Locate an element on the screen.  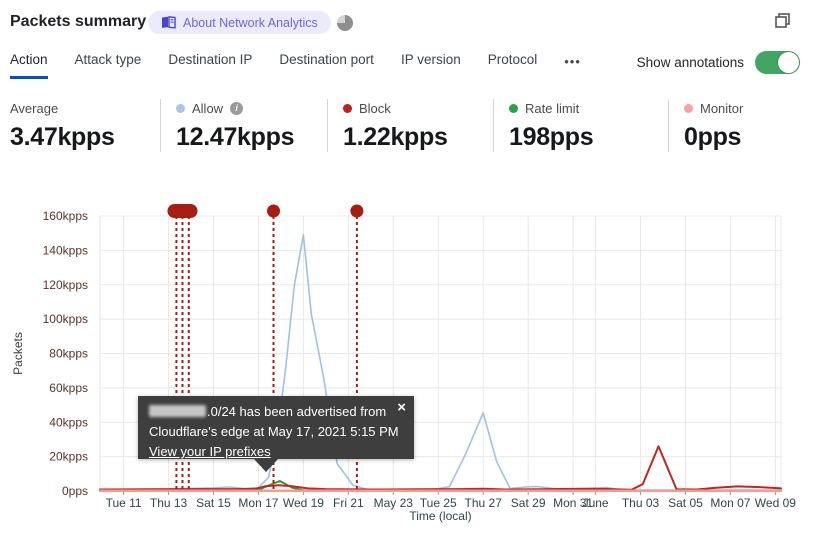
x-tick-label: Thu 03 is located at coordinates (641, 503).